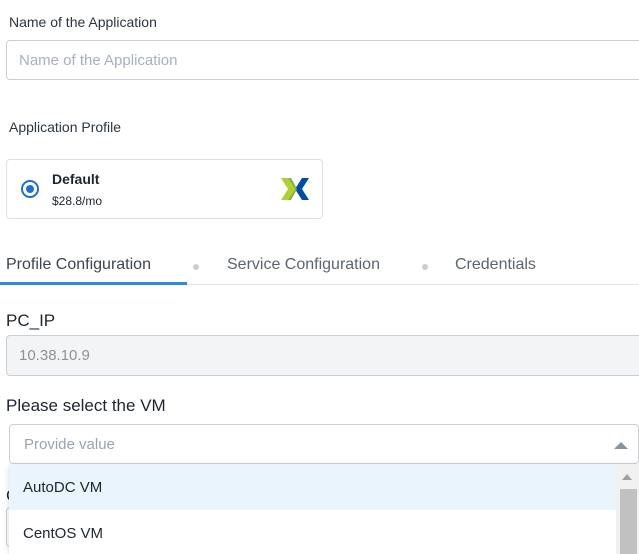 The height and width of the screenshot is (554, 639). What do you see at coordinates (77, 201) in the screenshot?
I see `profile-price: $28.8/mo` at bounding box center [77, 201].